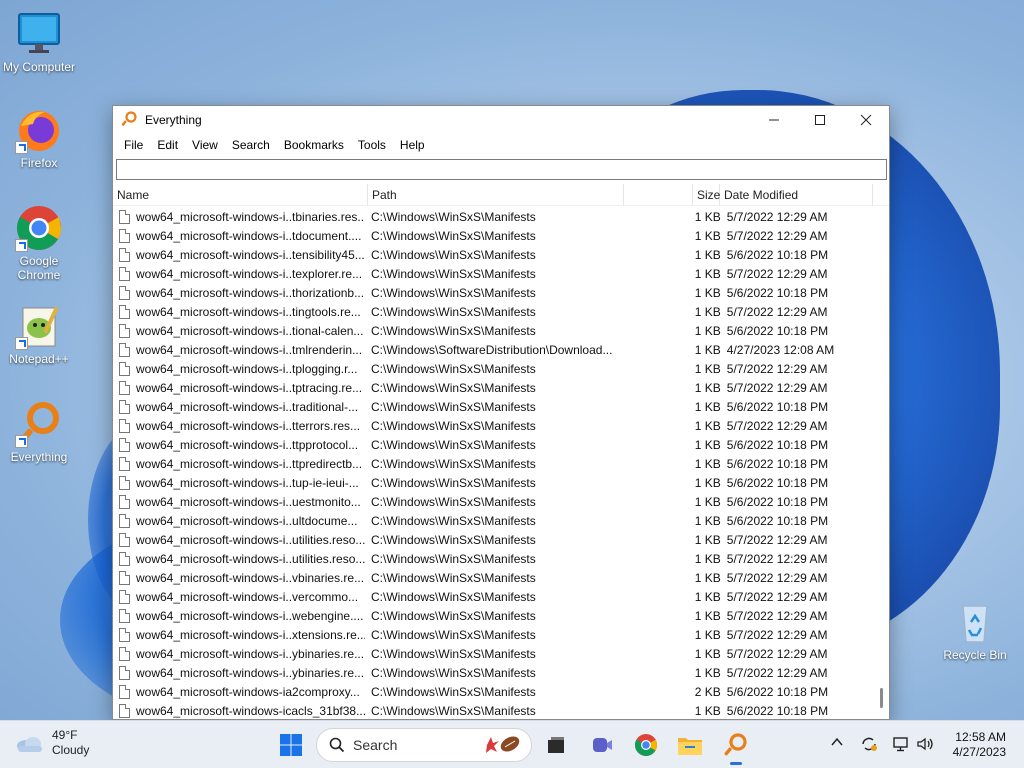 This screenshot has width=1024, height=768. I want to click on meet-button, so click(602, 745).